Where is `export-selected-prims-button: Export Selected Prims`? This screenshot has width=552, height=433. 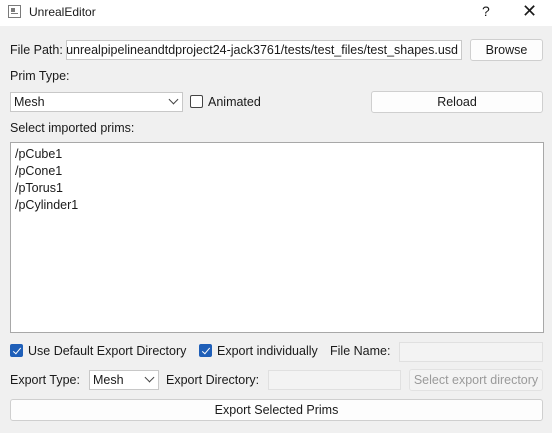
export-selected-prims-button: Export Selected Prims is located at coordinates (276, 410).